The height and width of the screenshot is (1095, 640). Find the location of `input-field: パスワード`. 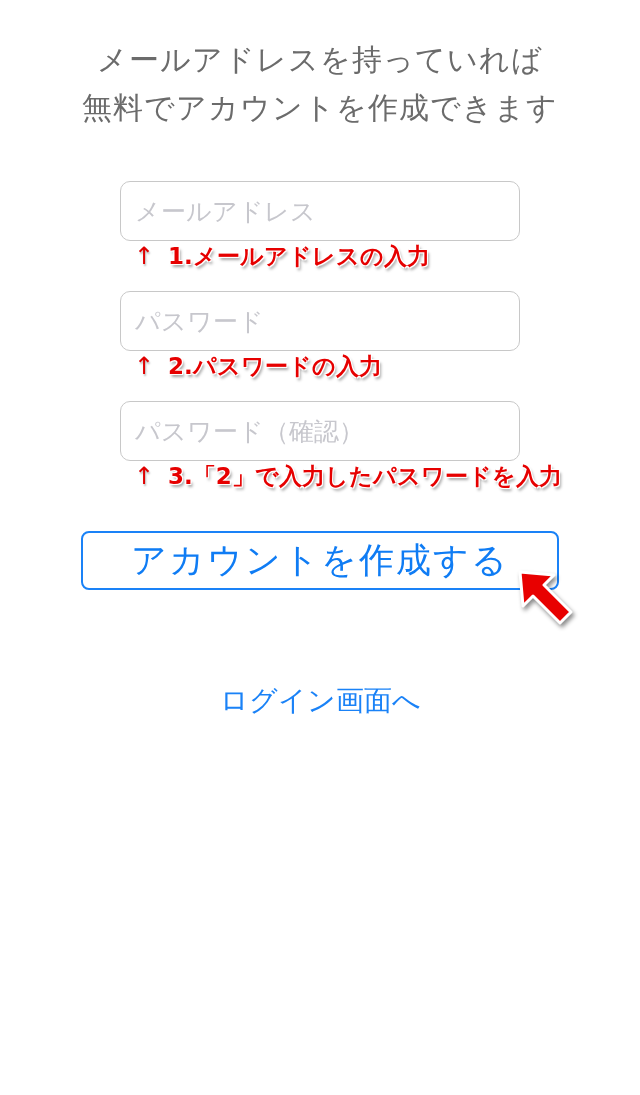

input-field: パスワード is located at coordinates (320, 321).